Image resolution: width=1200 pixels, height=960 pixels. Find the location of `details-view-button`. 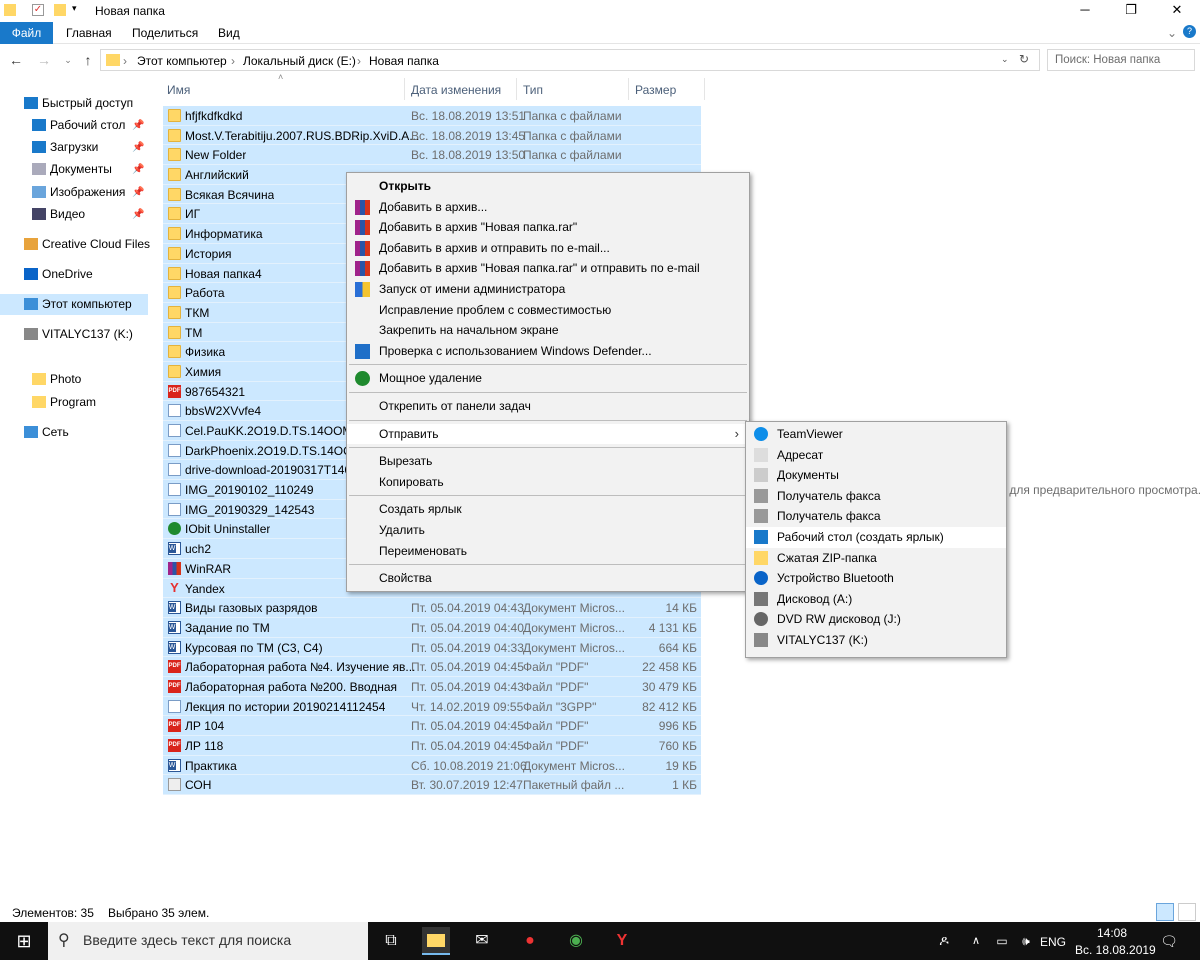

details-view-button is located at coordinates (1165, 912).